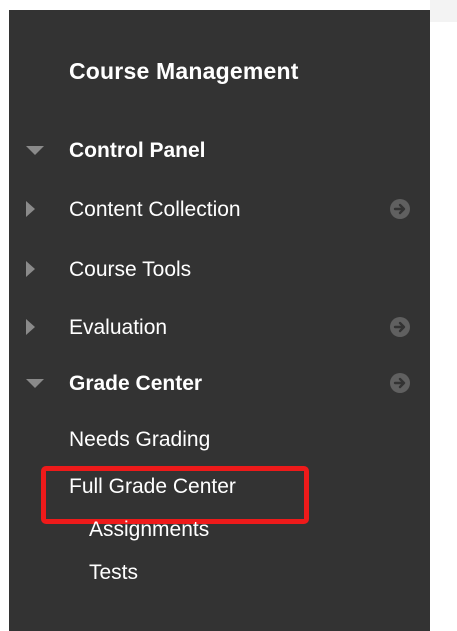 The height and width of the screenshot is (631, 457). I want to click on link-needs-grading: Needs Grading, so click(139, 440).